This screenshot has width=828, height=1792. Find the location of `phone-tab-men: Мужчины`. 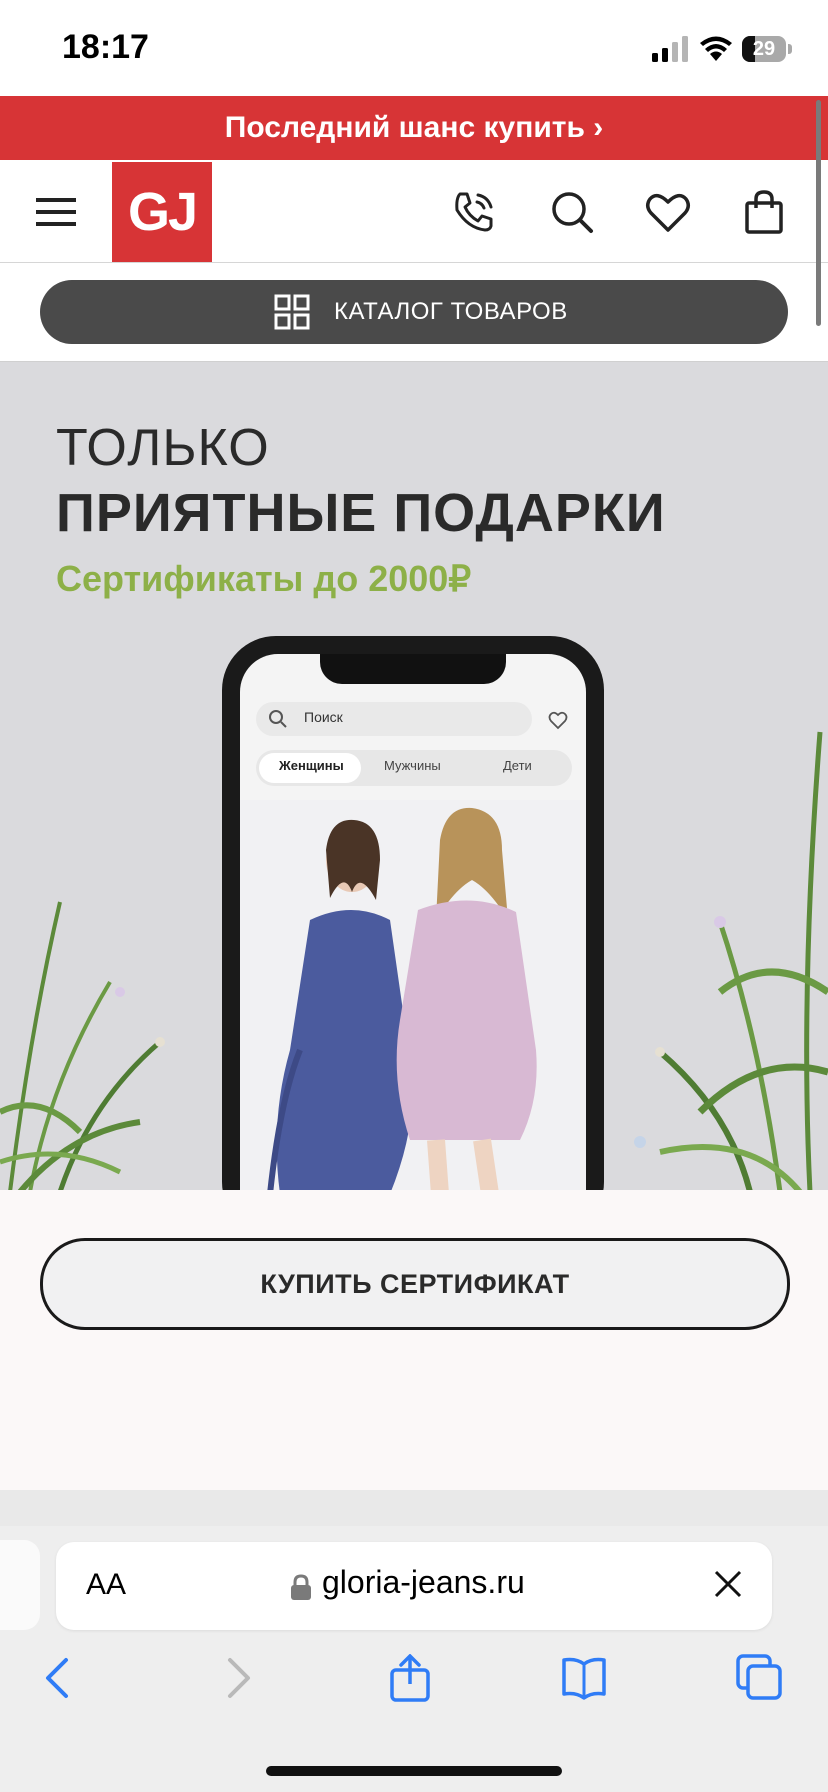

phone-tab-men: Мужчины is located at coordinates (412, 765).